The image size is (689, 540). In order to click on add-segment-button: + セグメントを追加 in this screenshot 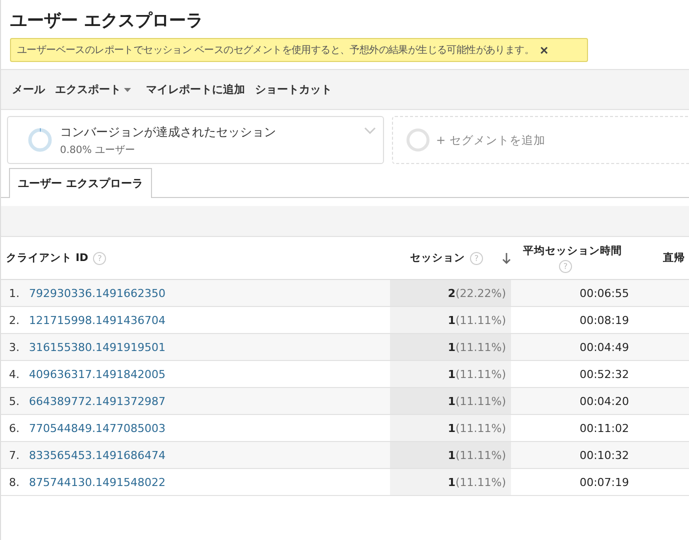, I will do `click(540, 140)`.